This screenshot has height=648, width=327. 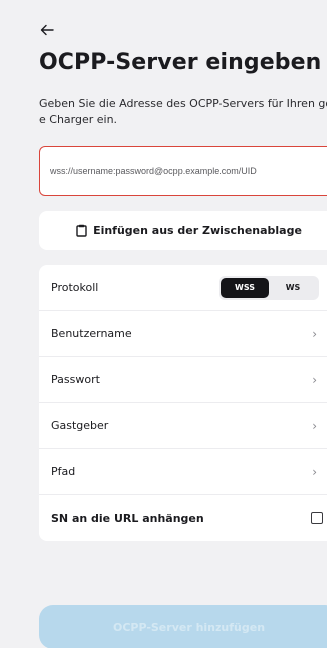 I want to click on protocol-segmented-control: WSS WS, so click(x=269, y=287).